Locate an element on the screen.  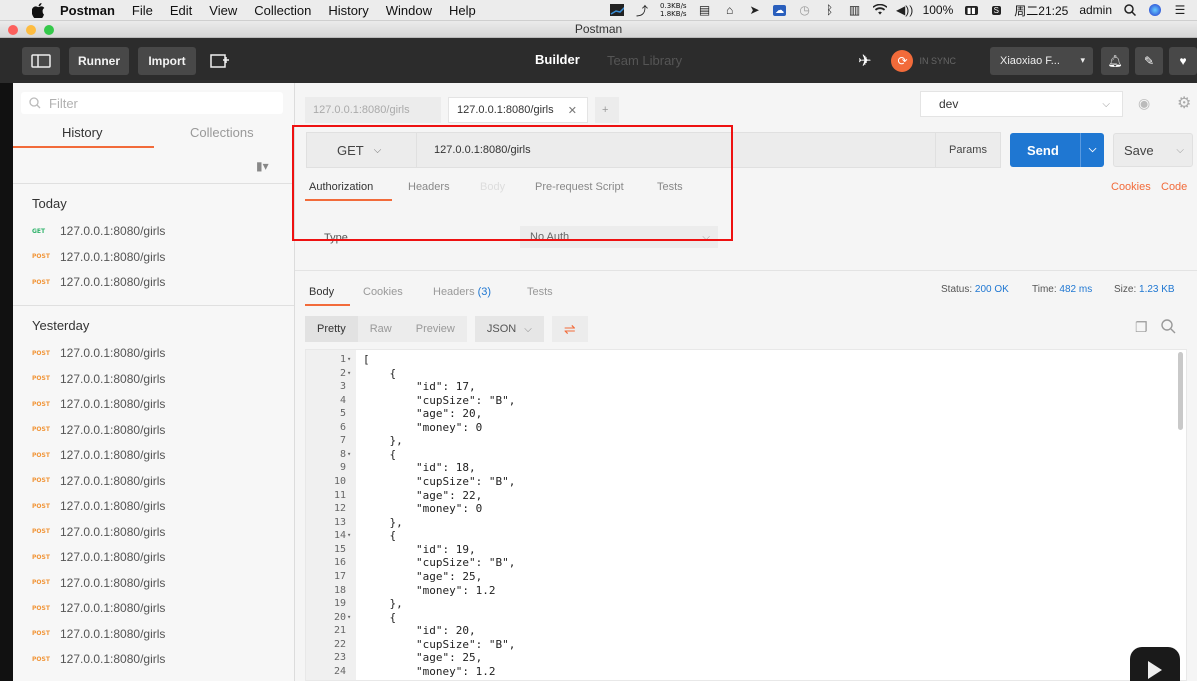
tab-tests: Tests is located at coordinates (670, 187).